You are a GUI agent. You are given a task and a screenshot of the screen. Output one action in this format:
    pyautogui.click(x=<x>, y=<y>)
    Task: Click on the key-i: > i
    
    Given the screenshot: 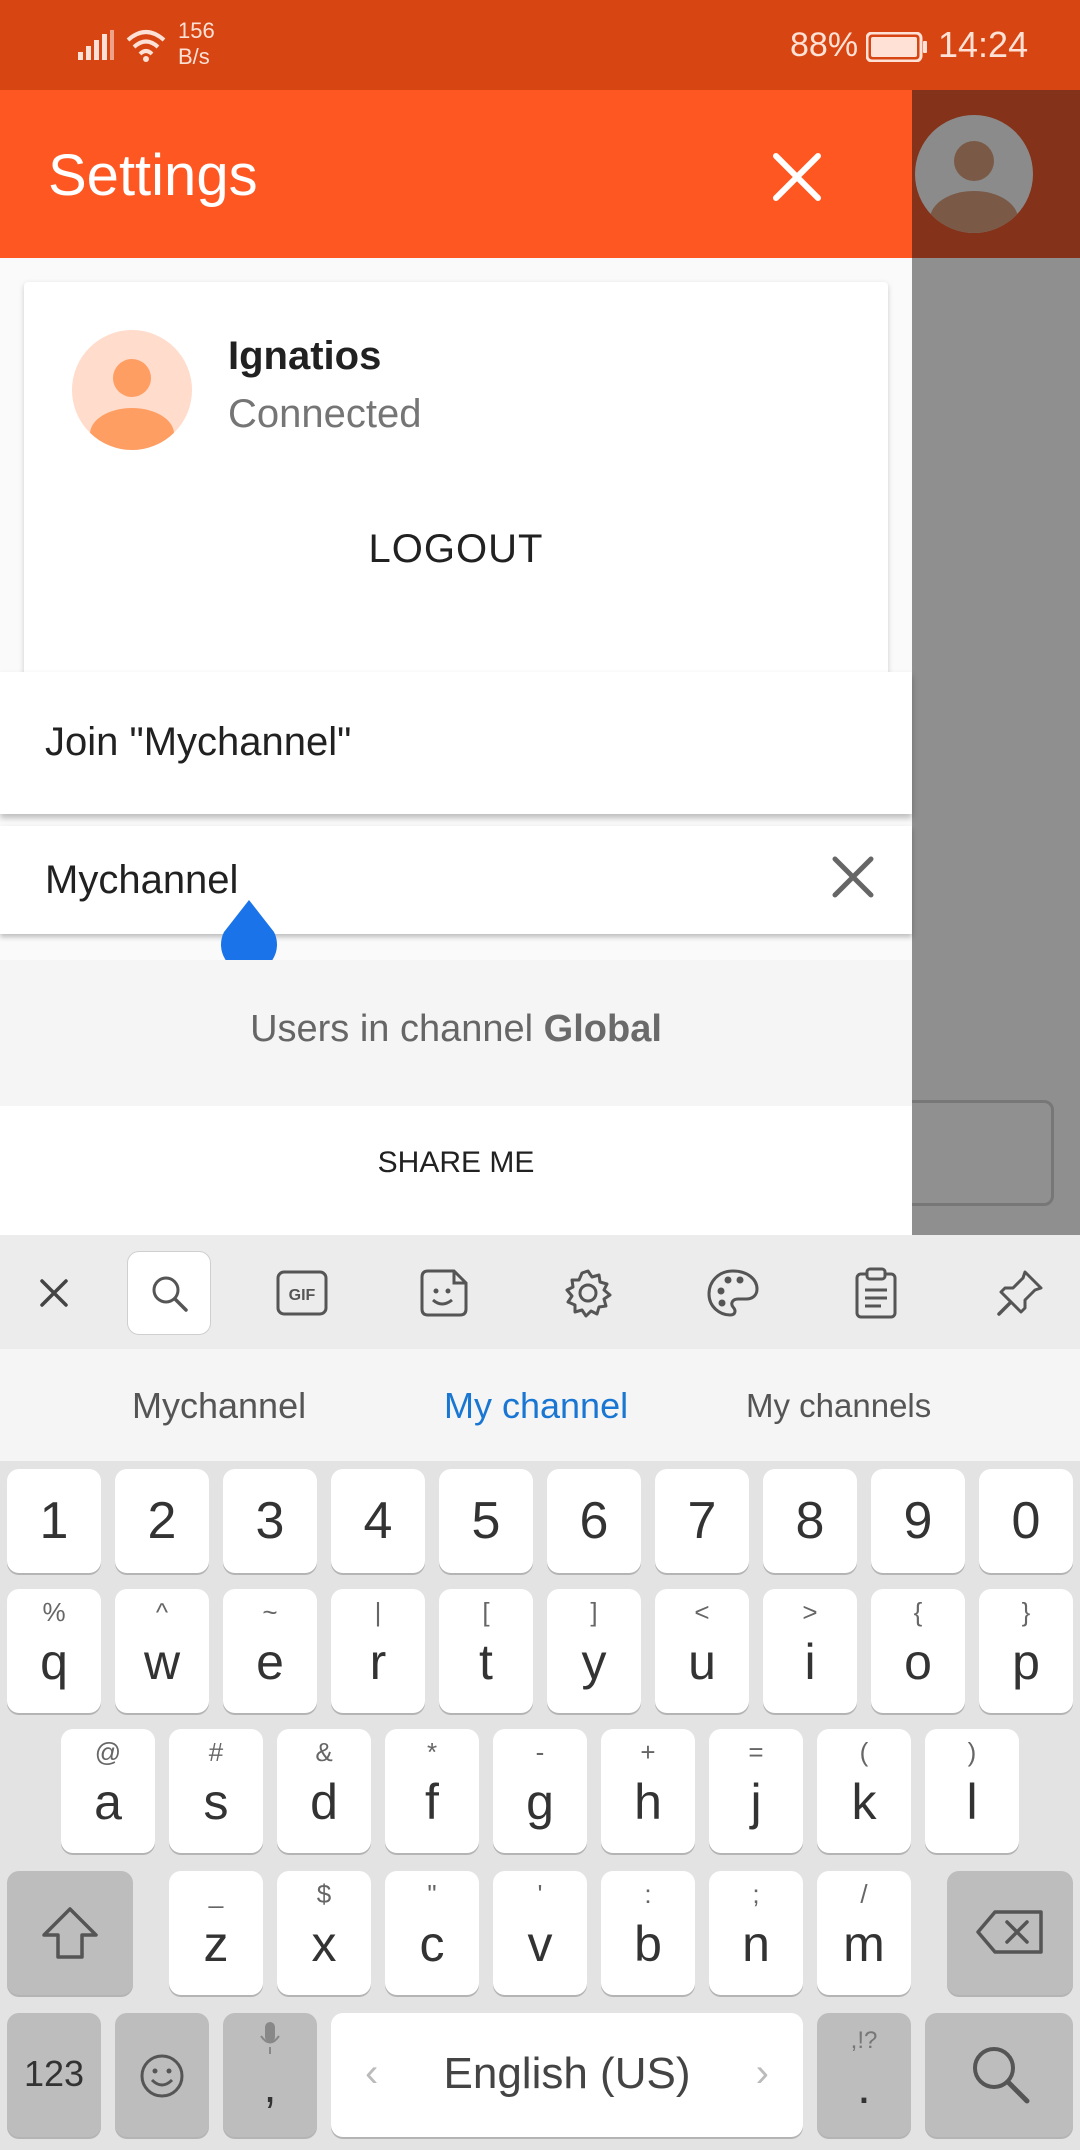 What is the action you would take?
    pyautogui.click(x=810, y=1651)
    